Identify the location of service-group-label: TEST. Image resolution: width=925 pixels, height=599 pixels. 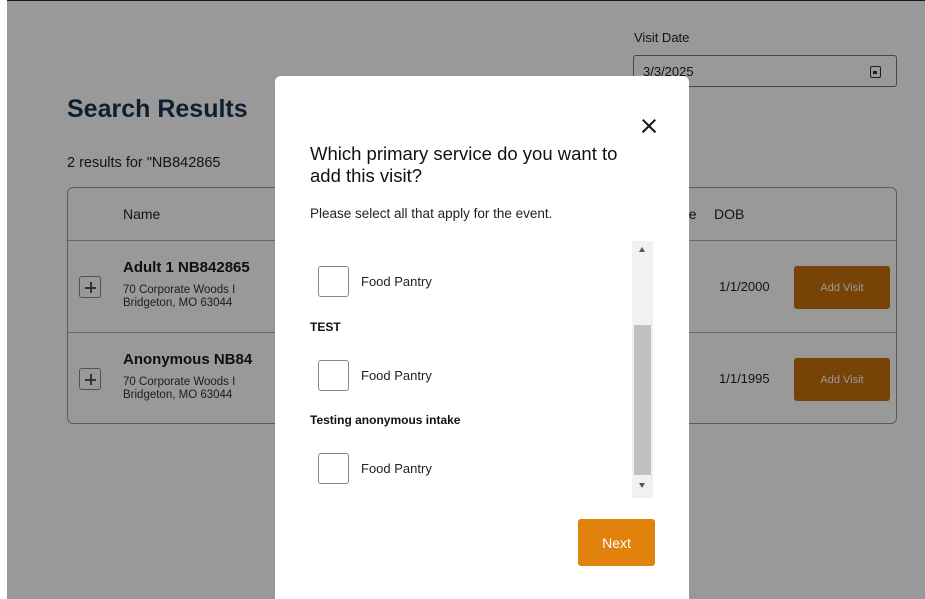
(325, 327).